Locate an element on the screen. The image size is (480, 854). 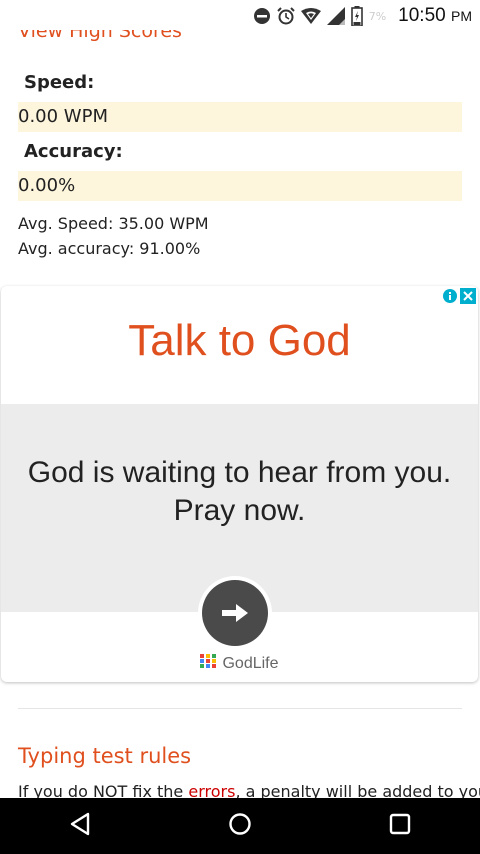
accuracy-value: 0.00% is located at coordinates (240, 186).